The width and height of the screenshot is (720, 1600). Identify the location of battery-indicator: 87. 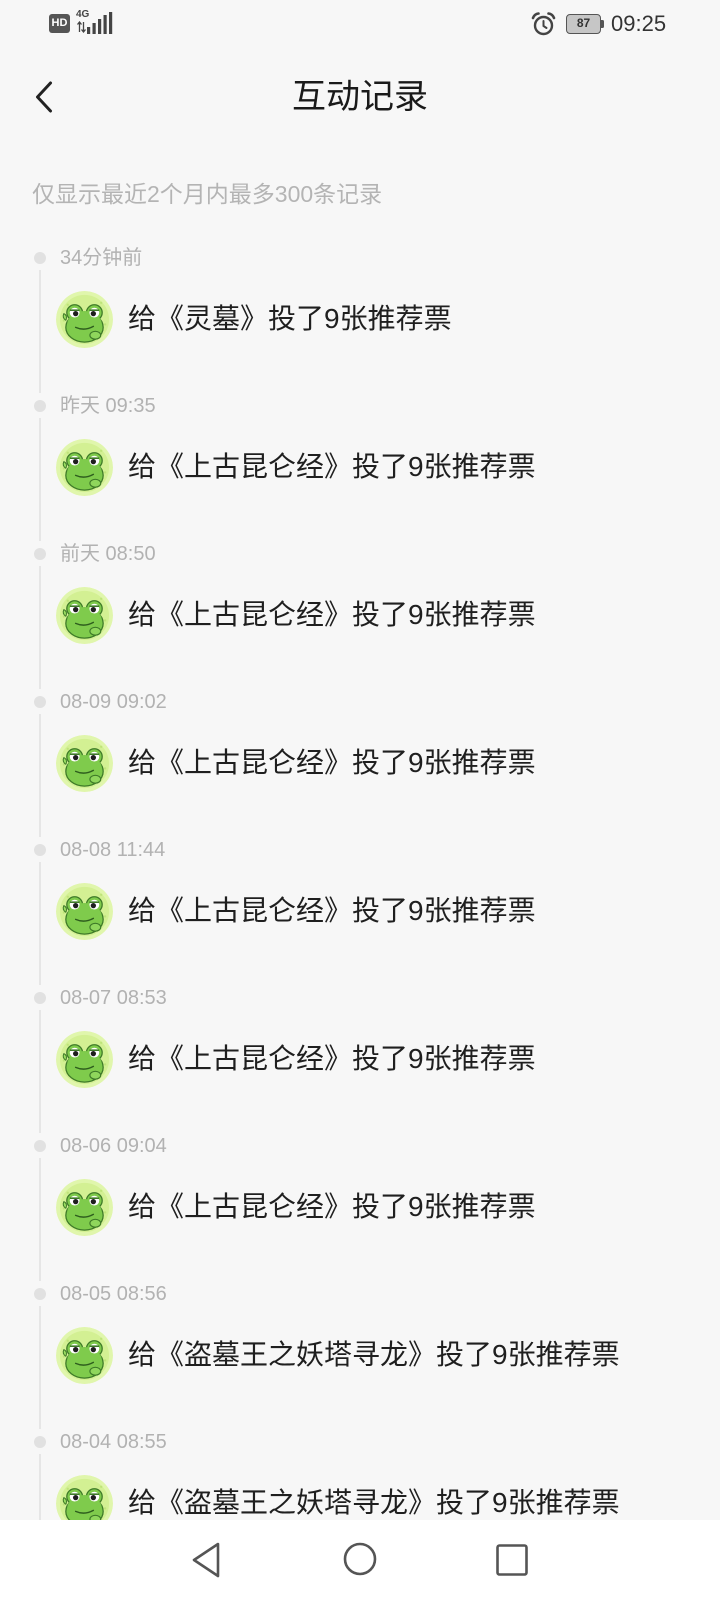
(585, 24).